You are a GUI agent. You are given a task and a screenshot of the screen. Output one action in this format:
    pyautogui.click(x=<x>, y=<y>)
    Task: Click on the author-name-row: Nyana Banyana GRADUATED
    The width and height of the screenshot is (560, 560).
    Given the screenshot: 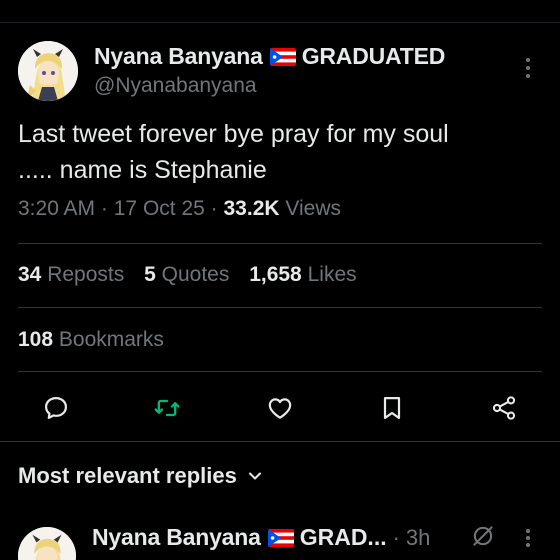 What is the action you would take?
    pyautogui.click(x=269, y=56)
    